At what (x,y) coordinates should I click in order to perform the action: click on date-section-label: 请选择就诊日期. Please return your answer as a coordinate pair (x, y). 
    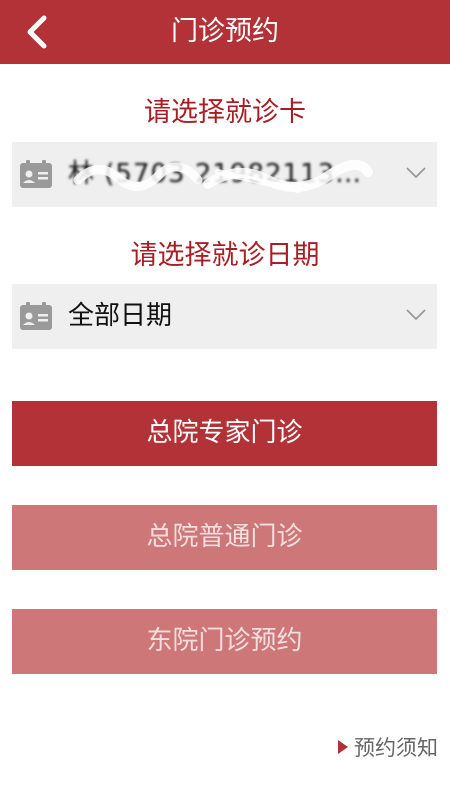
    Looking at the image, I should click on (225, 255).